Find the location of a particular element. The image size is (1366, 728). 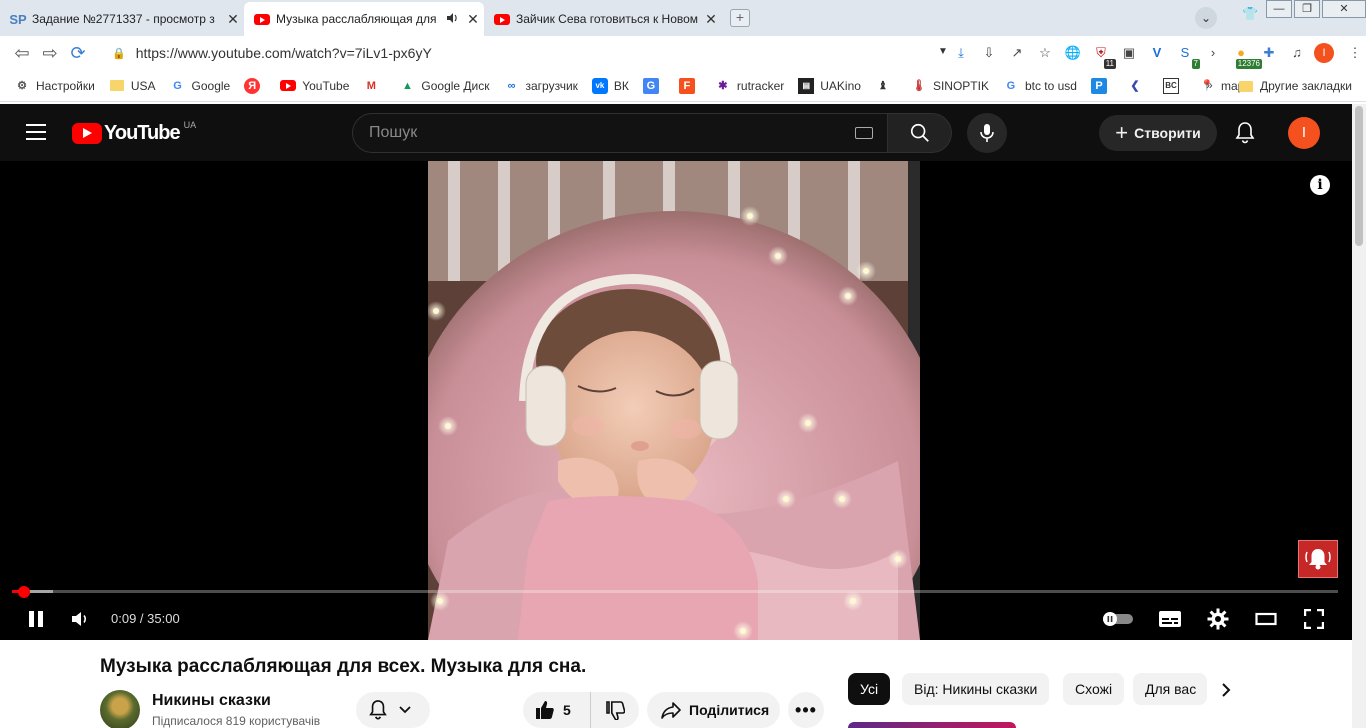

subscription-bell-button is located at coordinates (393, 710).